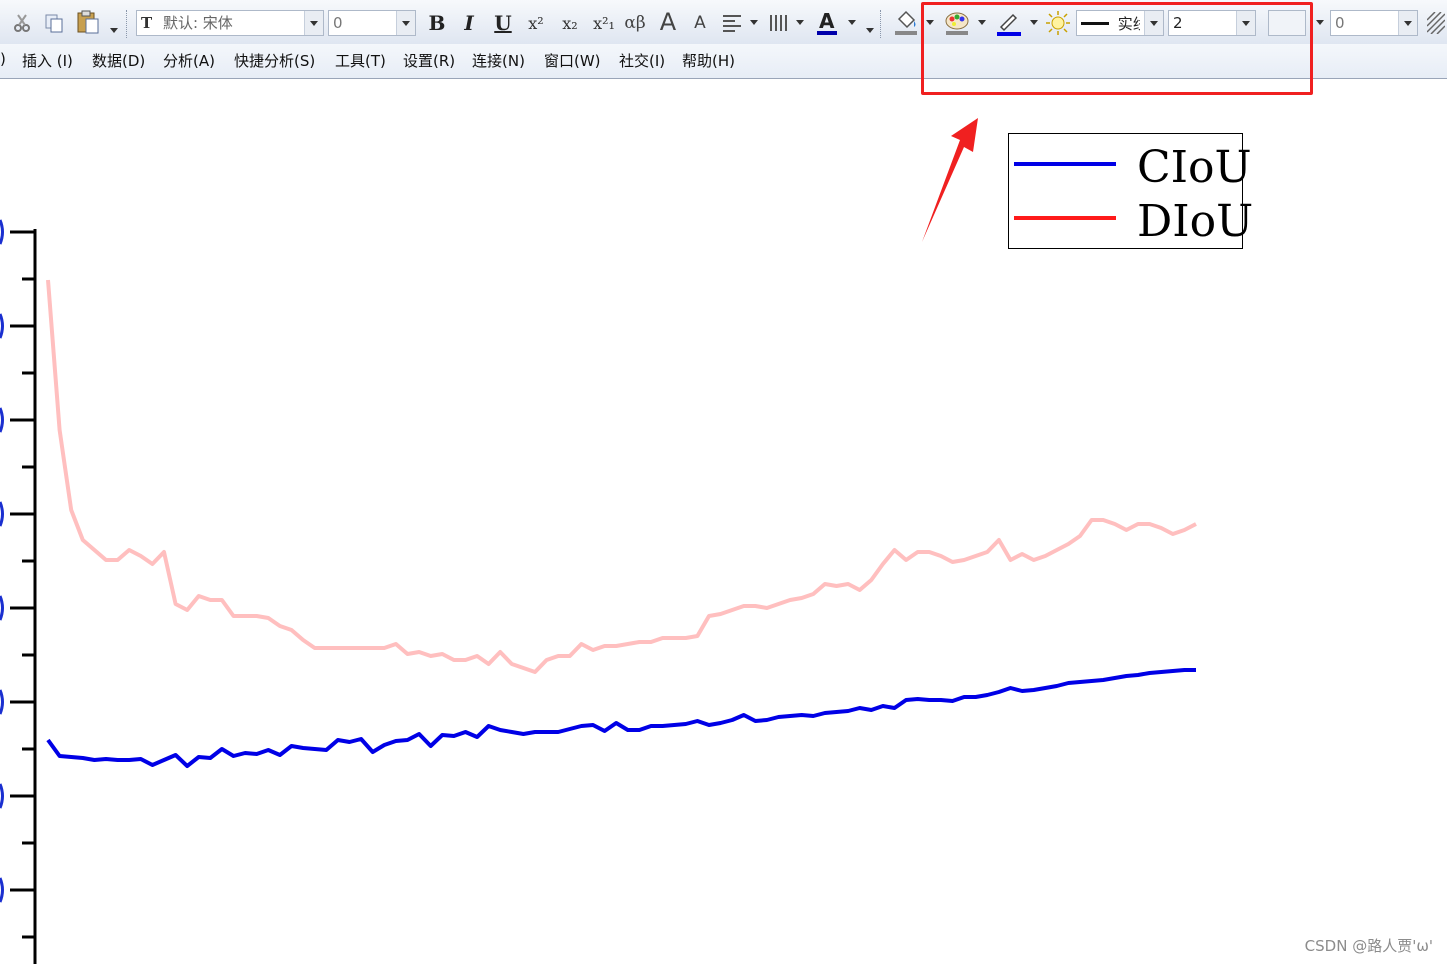  Describe the element at coordinates (22, 584) in the screenshot. I see `y-axis-ticks` at that location.